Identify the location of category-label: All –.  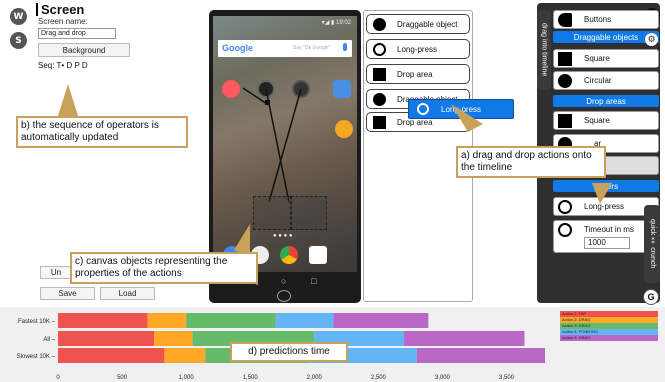
(49, 340).